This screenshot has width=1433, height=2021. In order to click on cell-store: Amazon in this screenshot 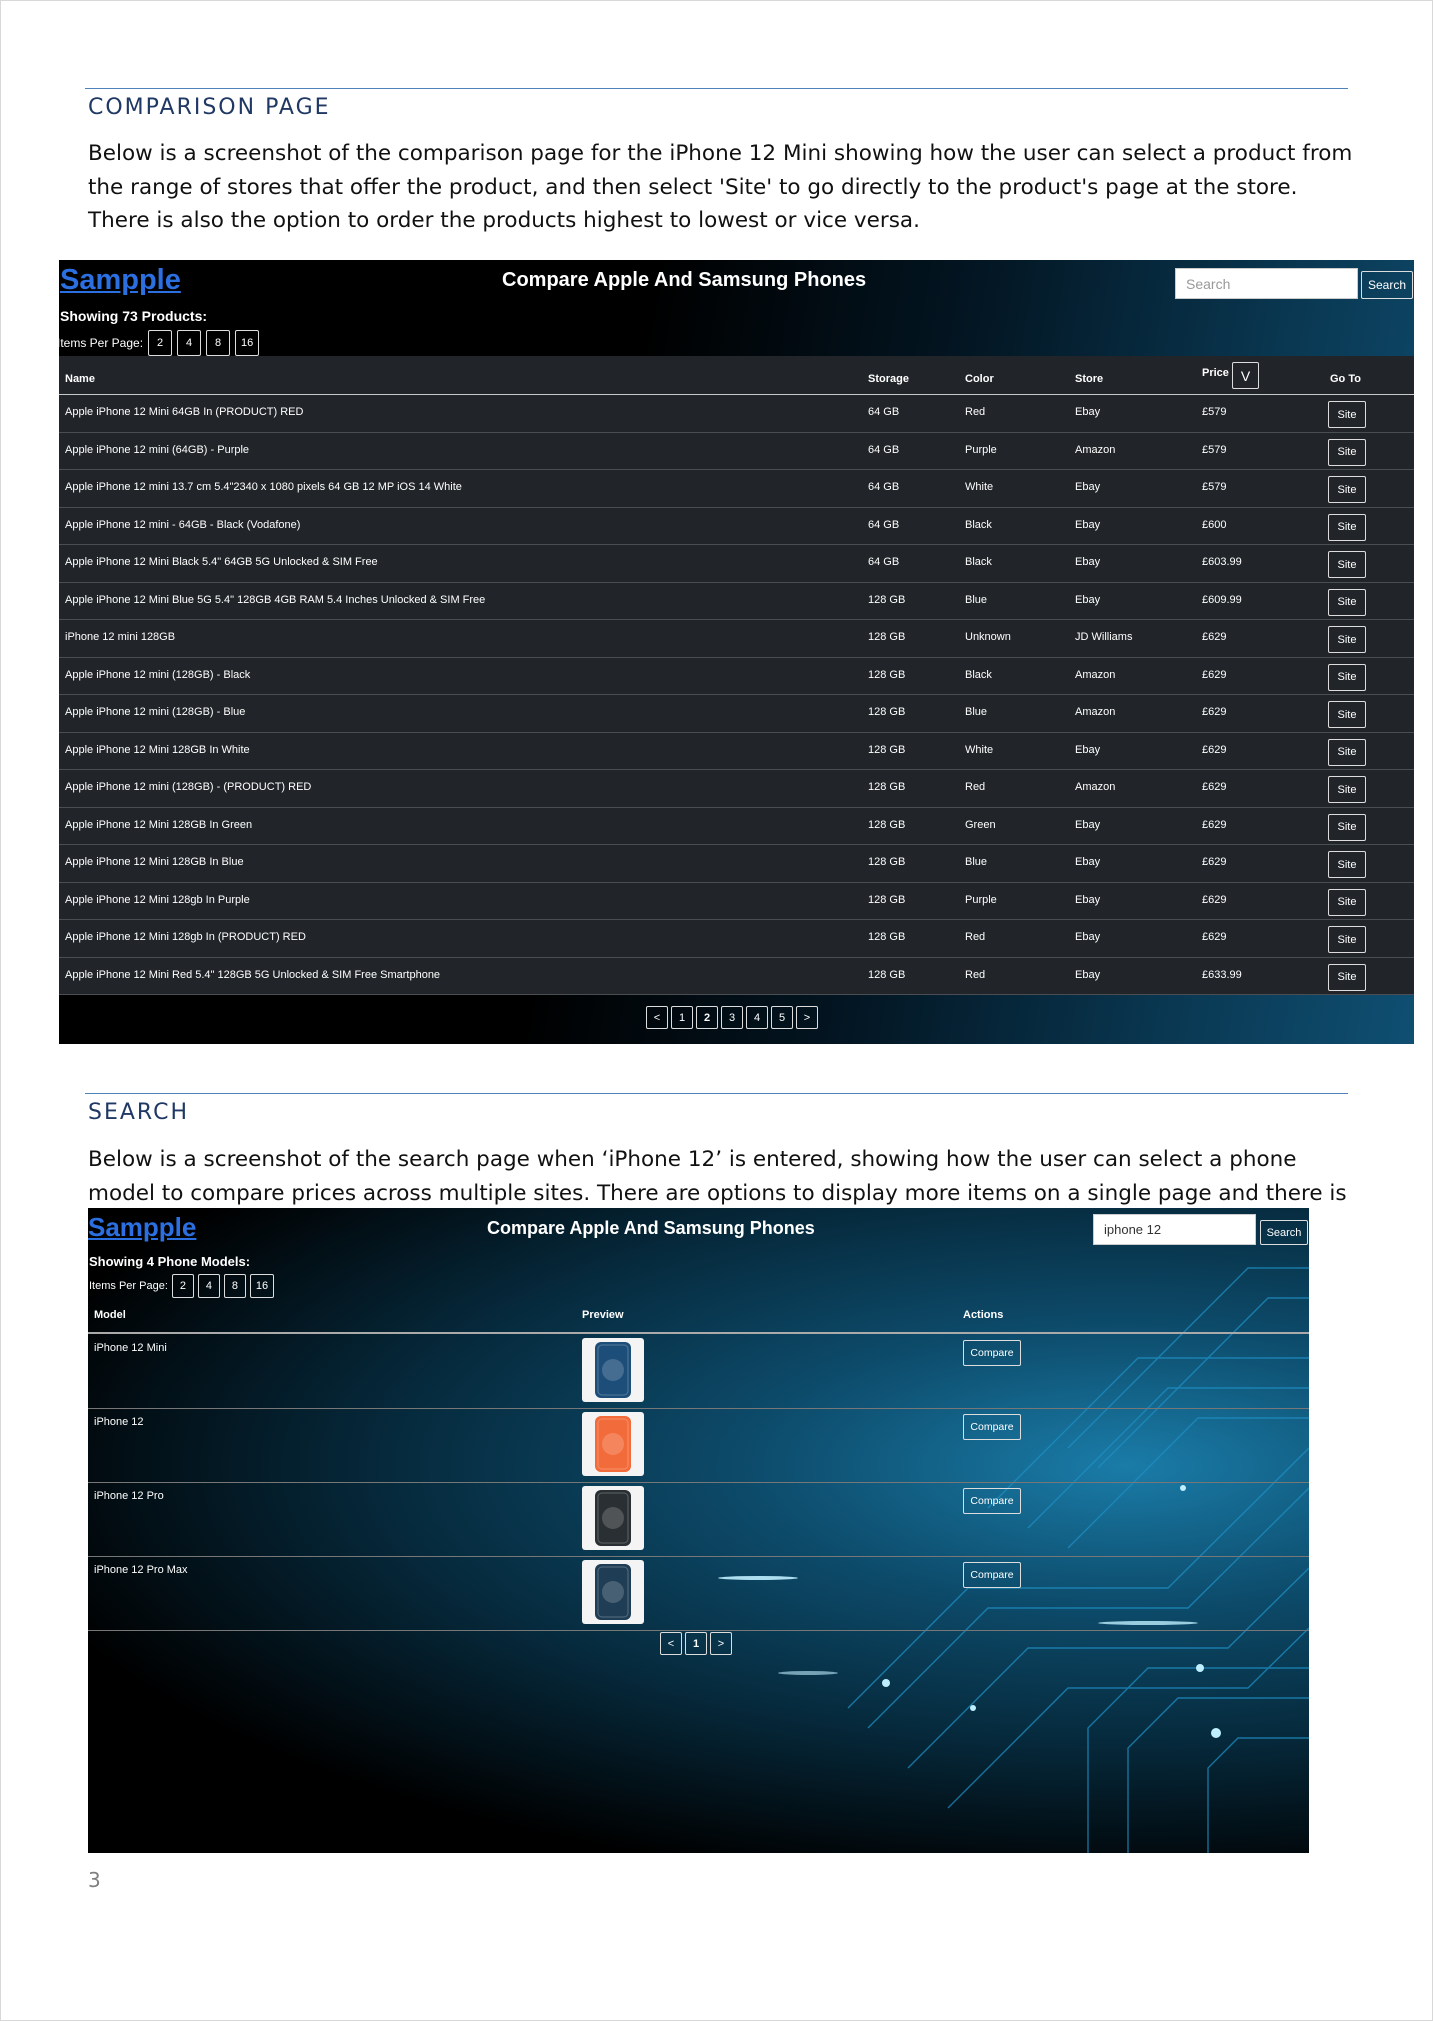, I will do `click(1095, 787)`.